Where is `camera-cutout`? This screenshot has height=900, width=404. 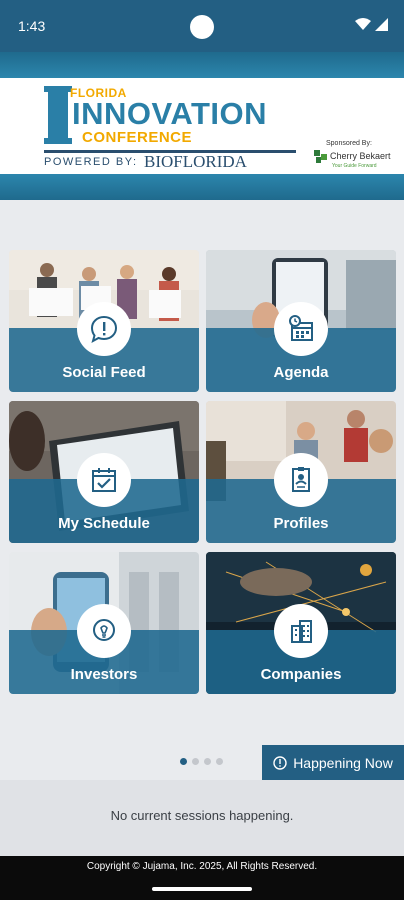 camera-cutout is located at coordinates (202, 27).